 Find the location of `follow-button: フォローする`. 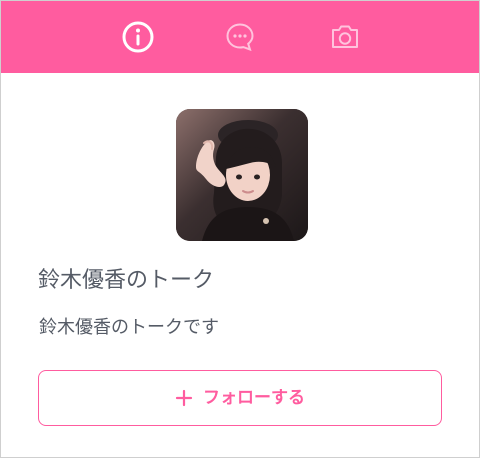

follow-button: フォローする is located at coordinates (240, 398).